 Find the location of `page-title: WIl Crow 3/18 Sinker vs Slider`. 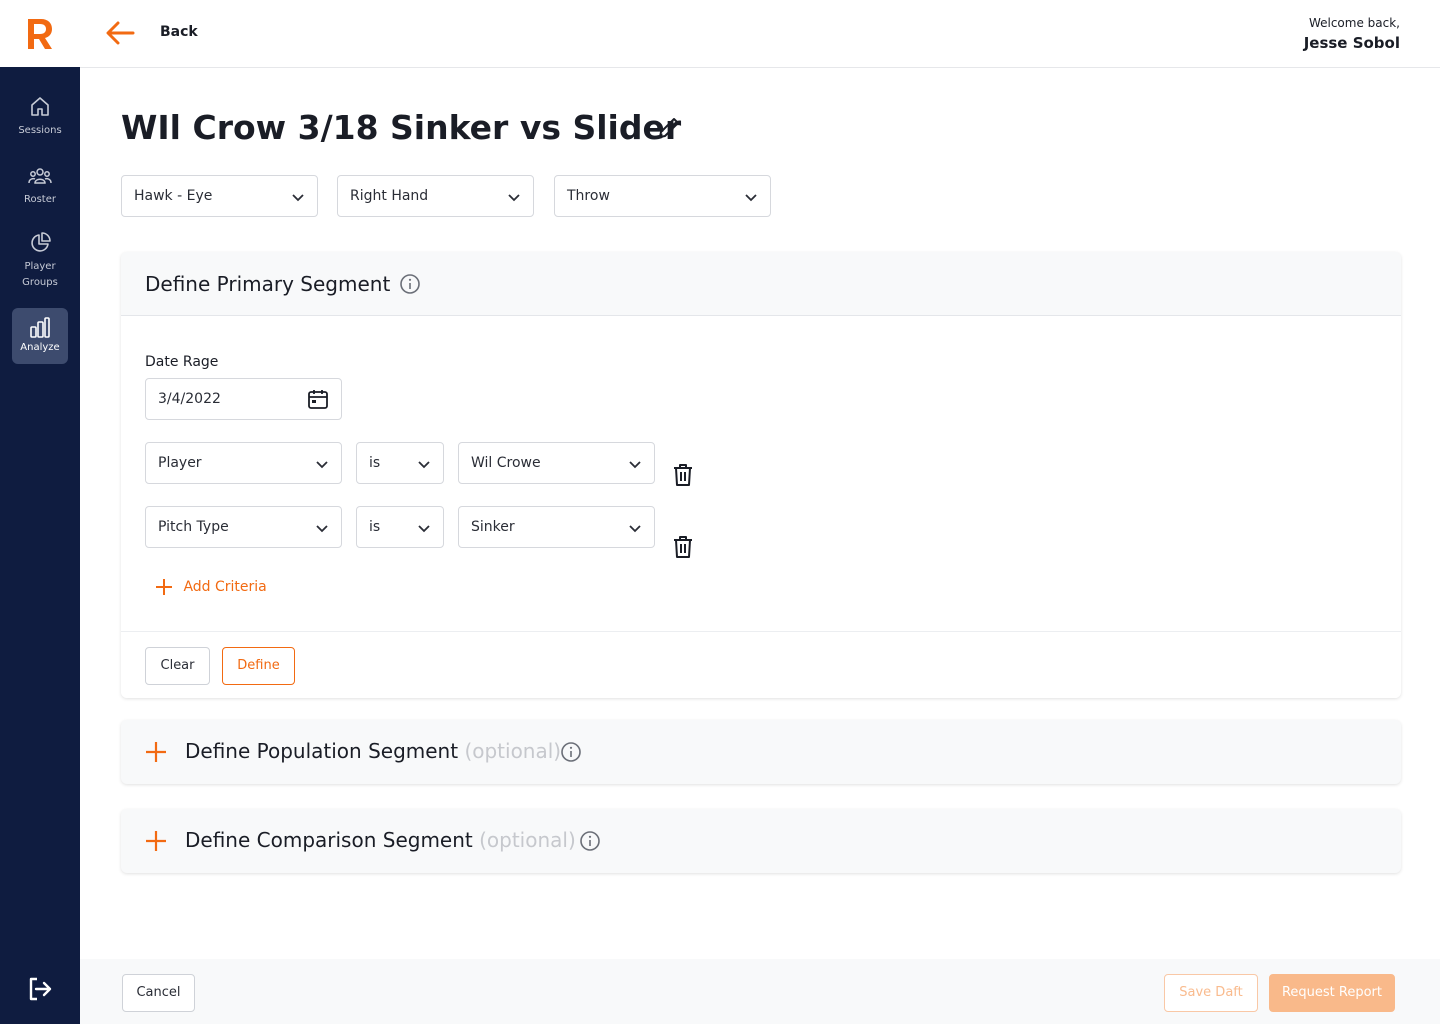

page-title: WIl Crow 3/18 Sinker vs Slider is located at coordinates (401, 127).